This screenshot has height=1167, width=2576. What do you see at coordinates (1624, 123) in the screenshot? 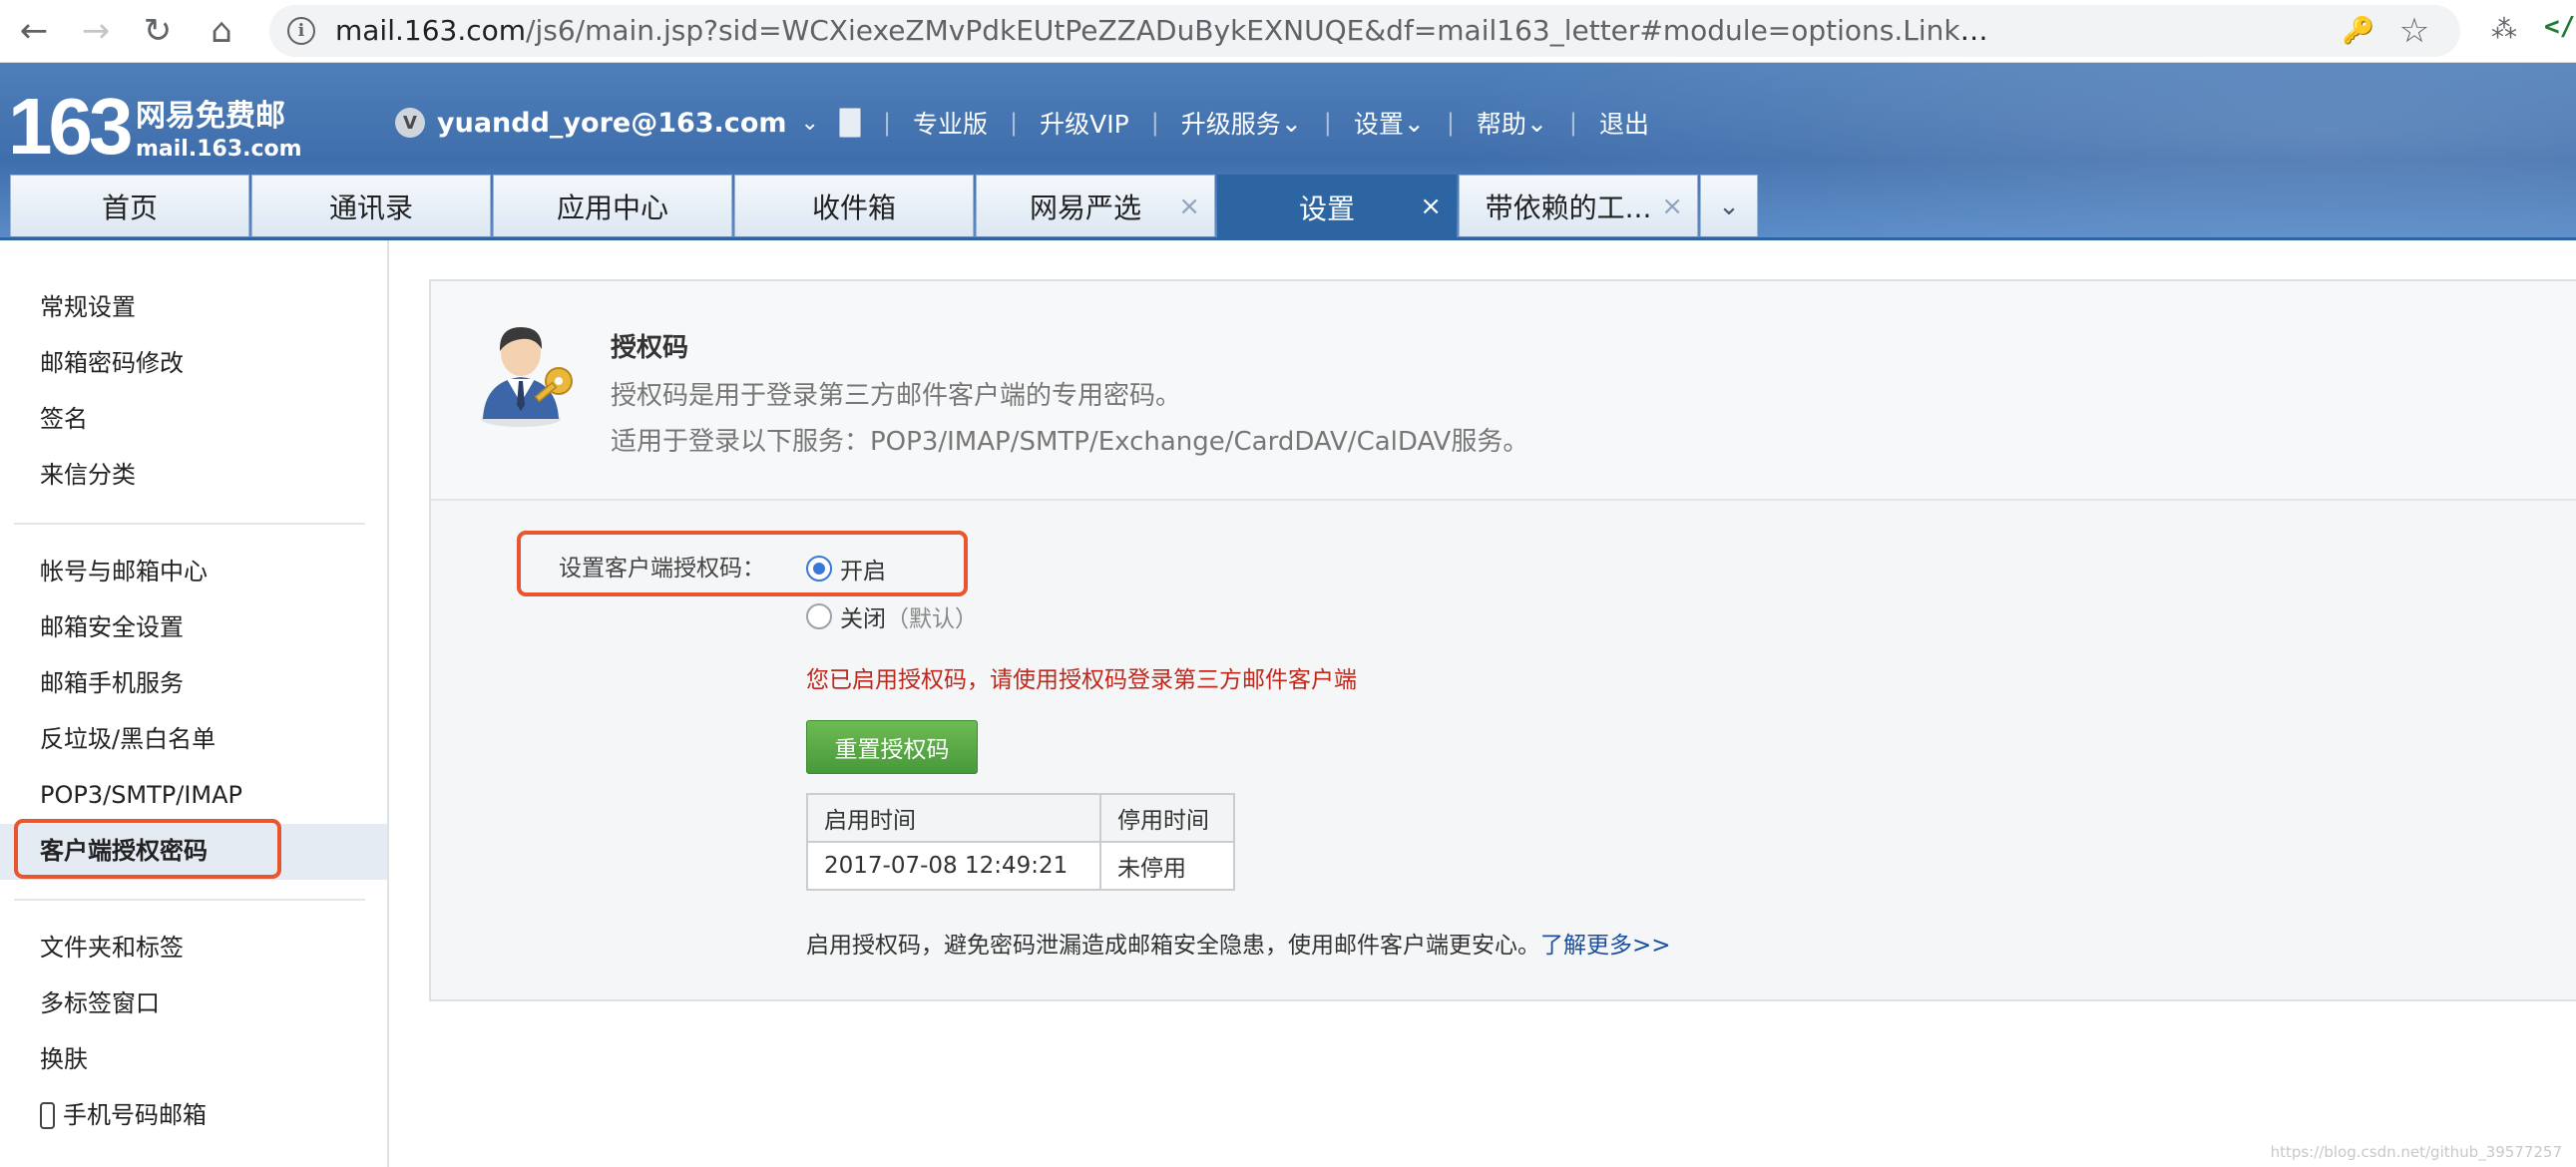
I see `link-logout: 退出` at bounding box center [1624, 123].